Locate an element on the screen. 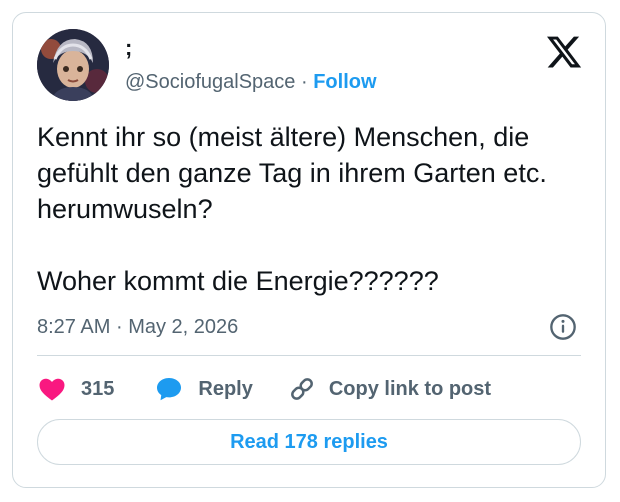 This screenshot has height=502, width=620. link-icon is located at coordinates (301, 389).